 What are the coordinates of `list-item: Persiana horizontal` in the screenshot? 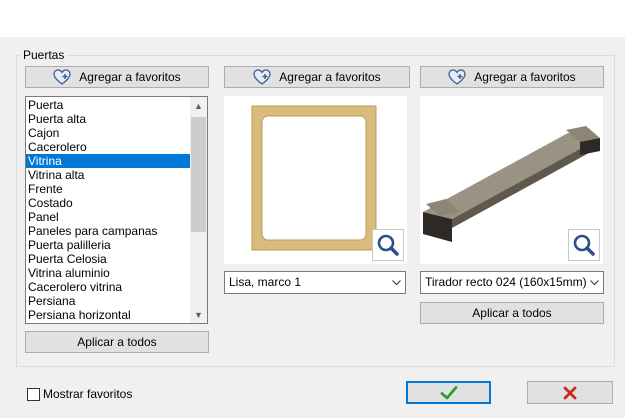 It's located at (108, 315).